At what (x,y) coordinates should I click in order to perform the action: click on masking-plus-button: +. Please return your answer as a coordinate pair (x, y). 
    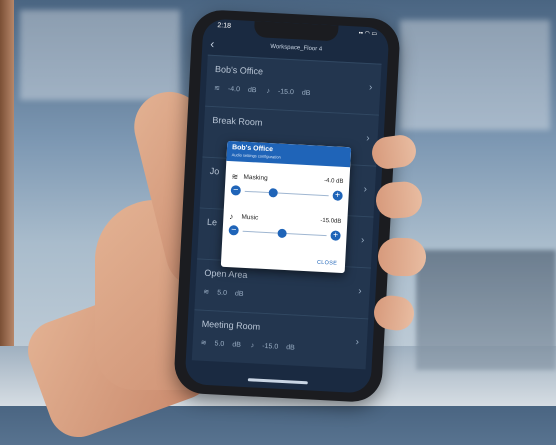
    Looking at the image, I should click on (337, 195).